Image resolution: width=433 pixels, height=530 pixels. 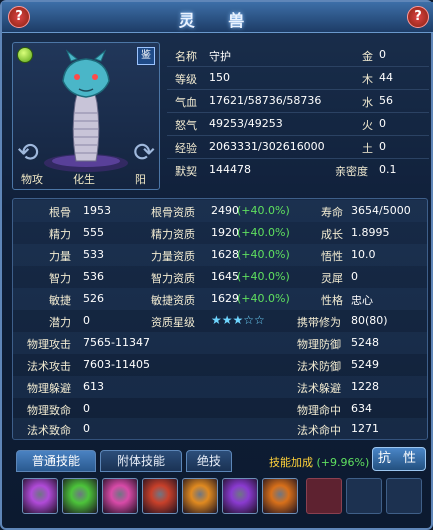 I want to click on skill-bonus-label: 技能加成, so click(x=291, y=462).